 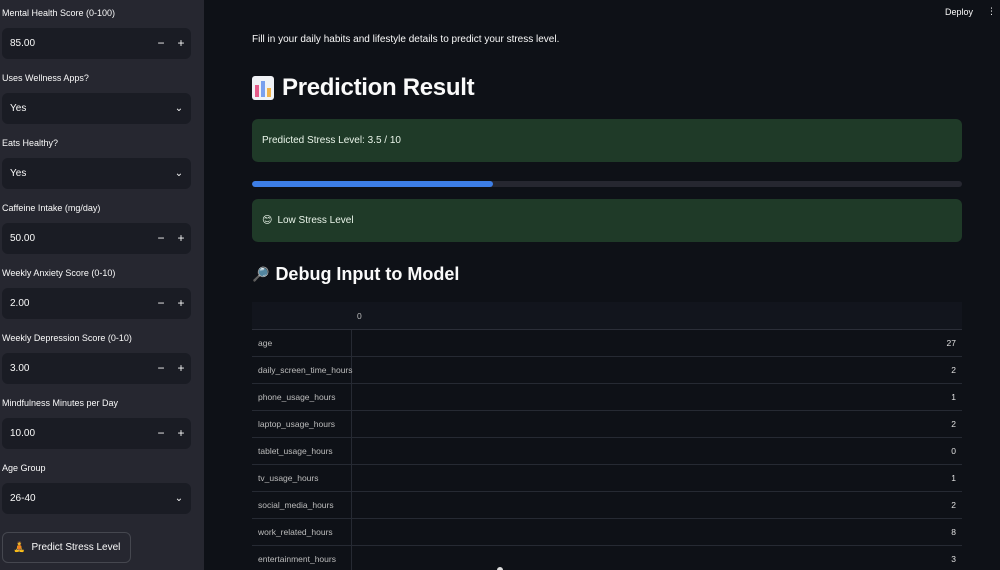 I want to click on input-value: 10.00, so click(x=80, y=433).